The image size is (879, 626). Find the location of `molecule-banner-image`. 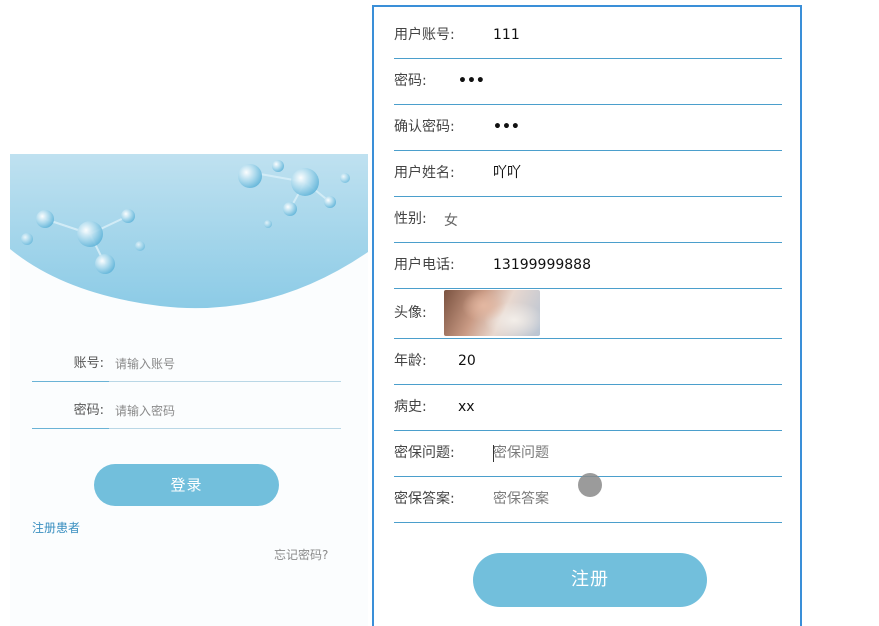

molecule-banner-image is located at coordinates (189, 231).